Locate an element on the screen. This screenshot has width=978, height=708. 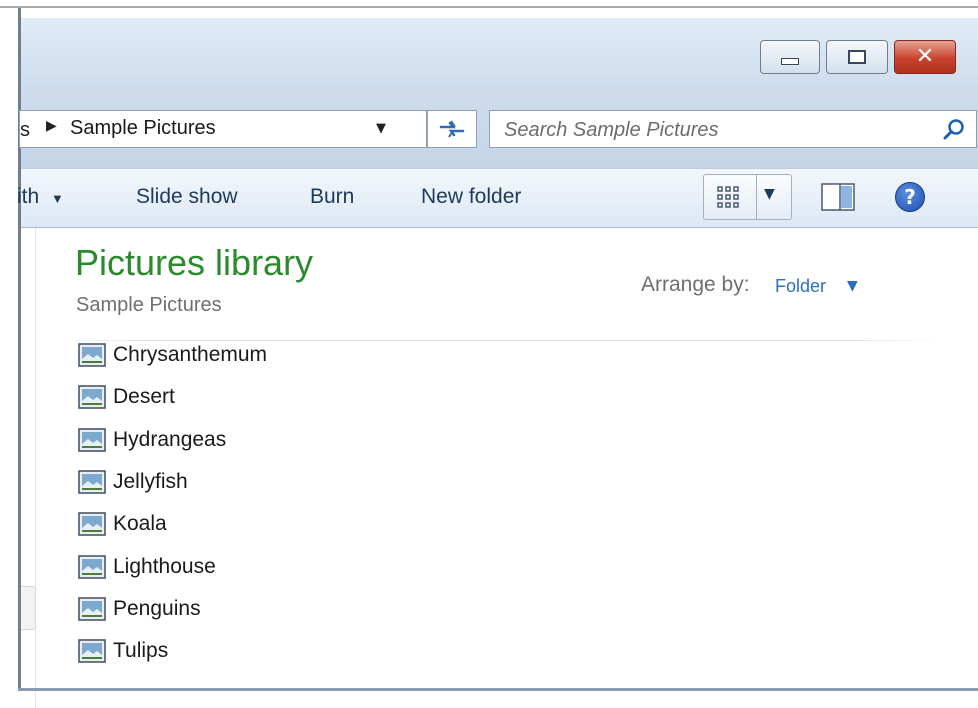
minimize-icon is located at coordinates (790, 61).